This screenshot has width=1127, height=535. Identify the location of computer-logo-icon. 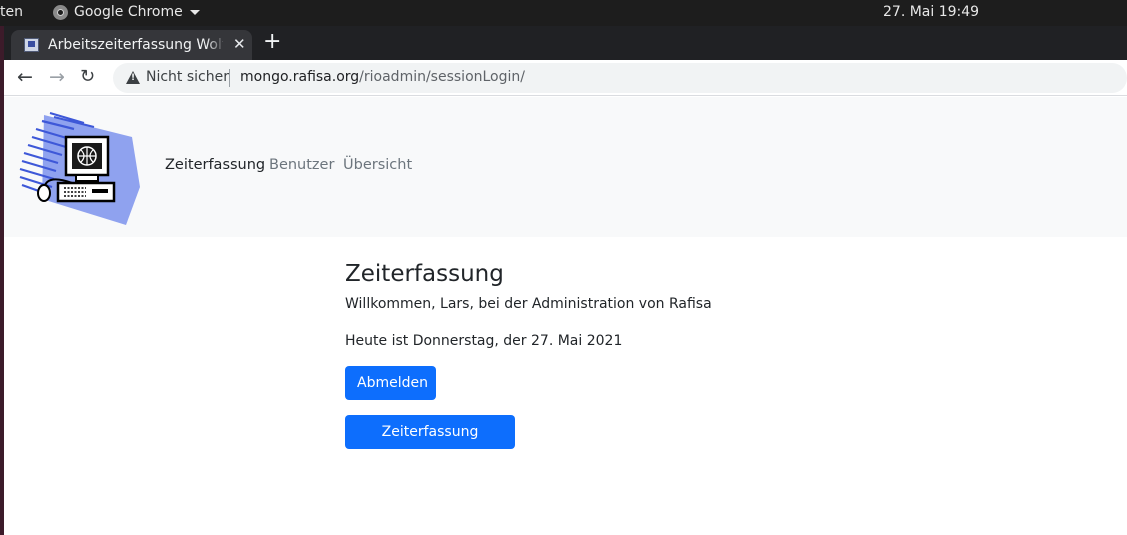
(79, 167).